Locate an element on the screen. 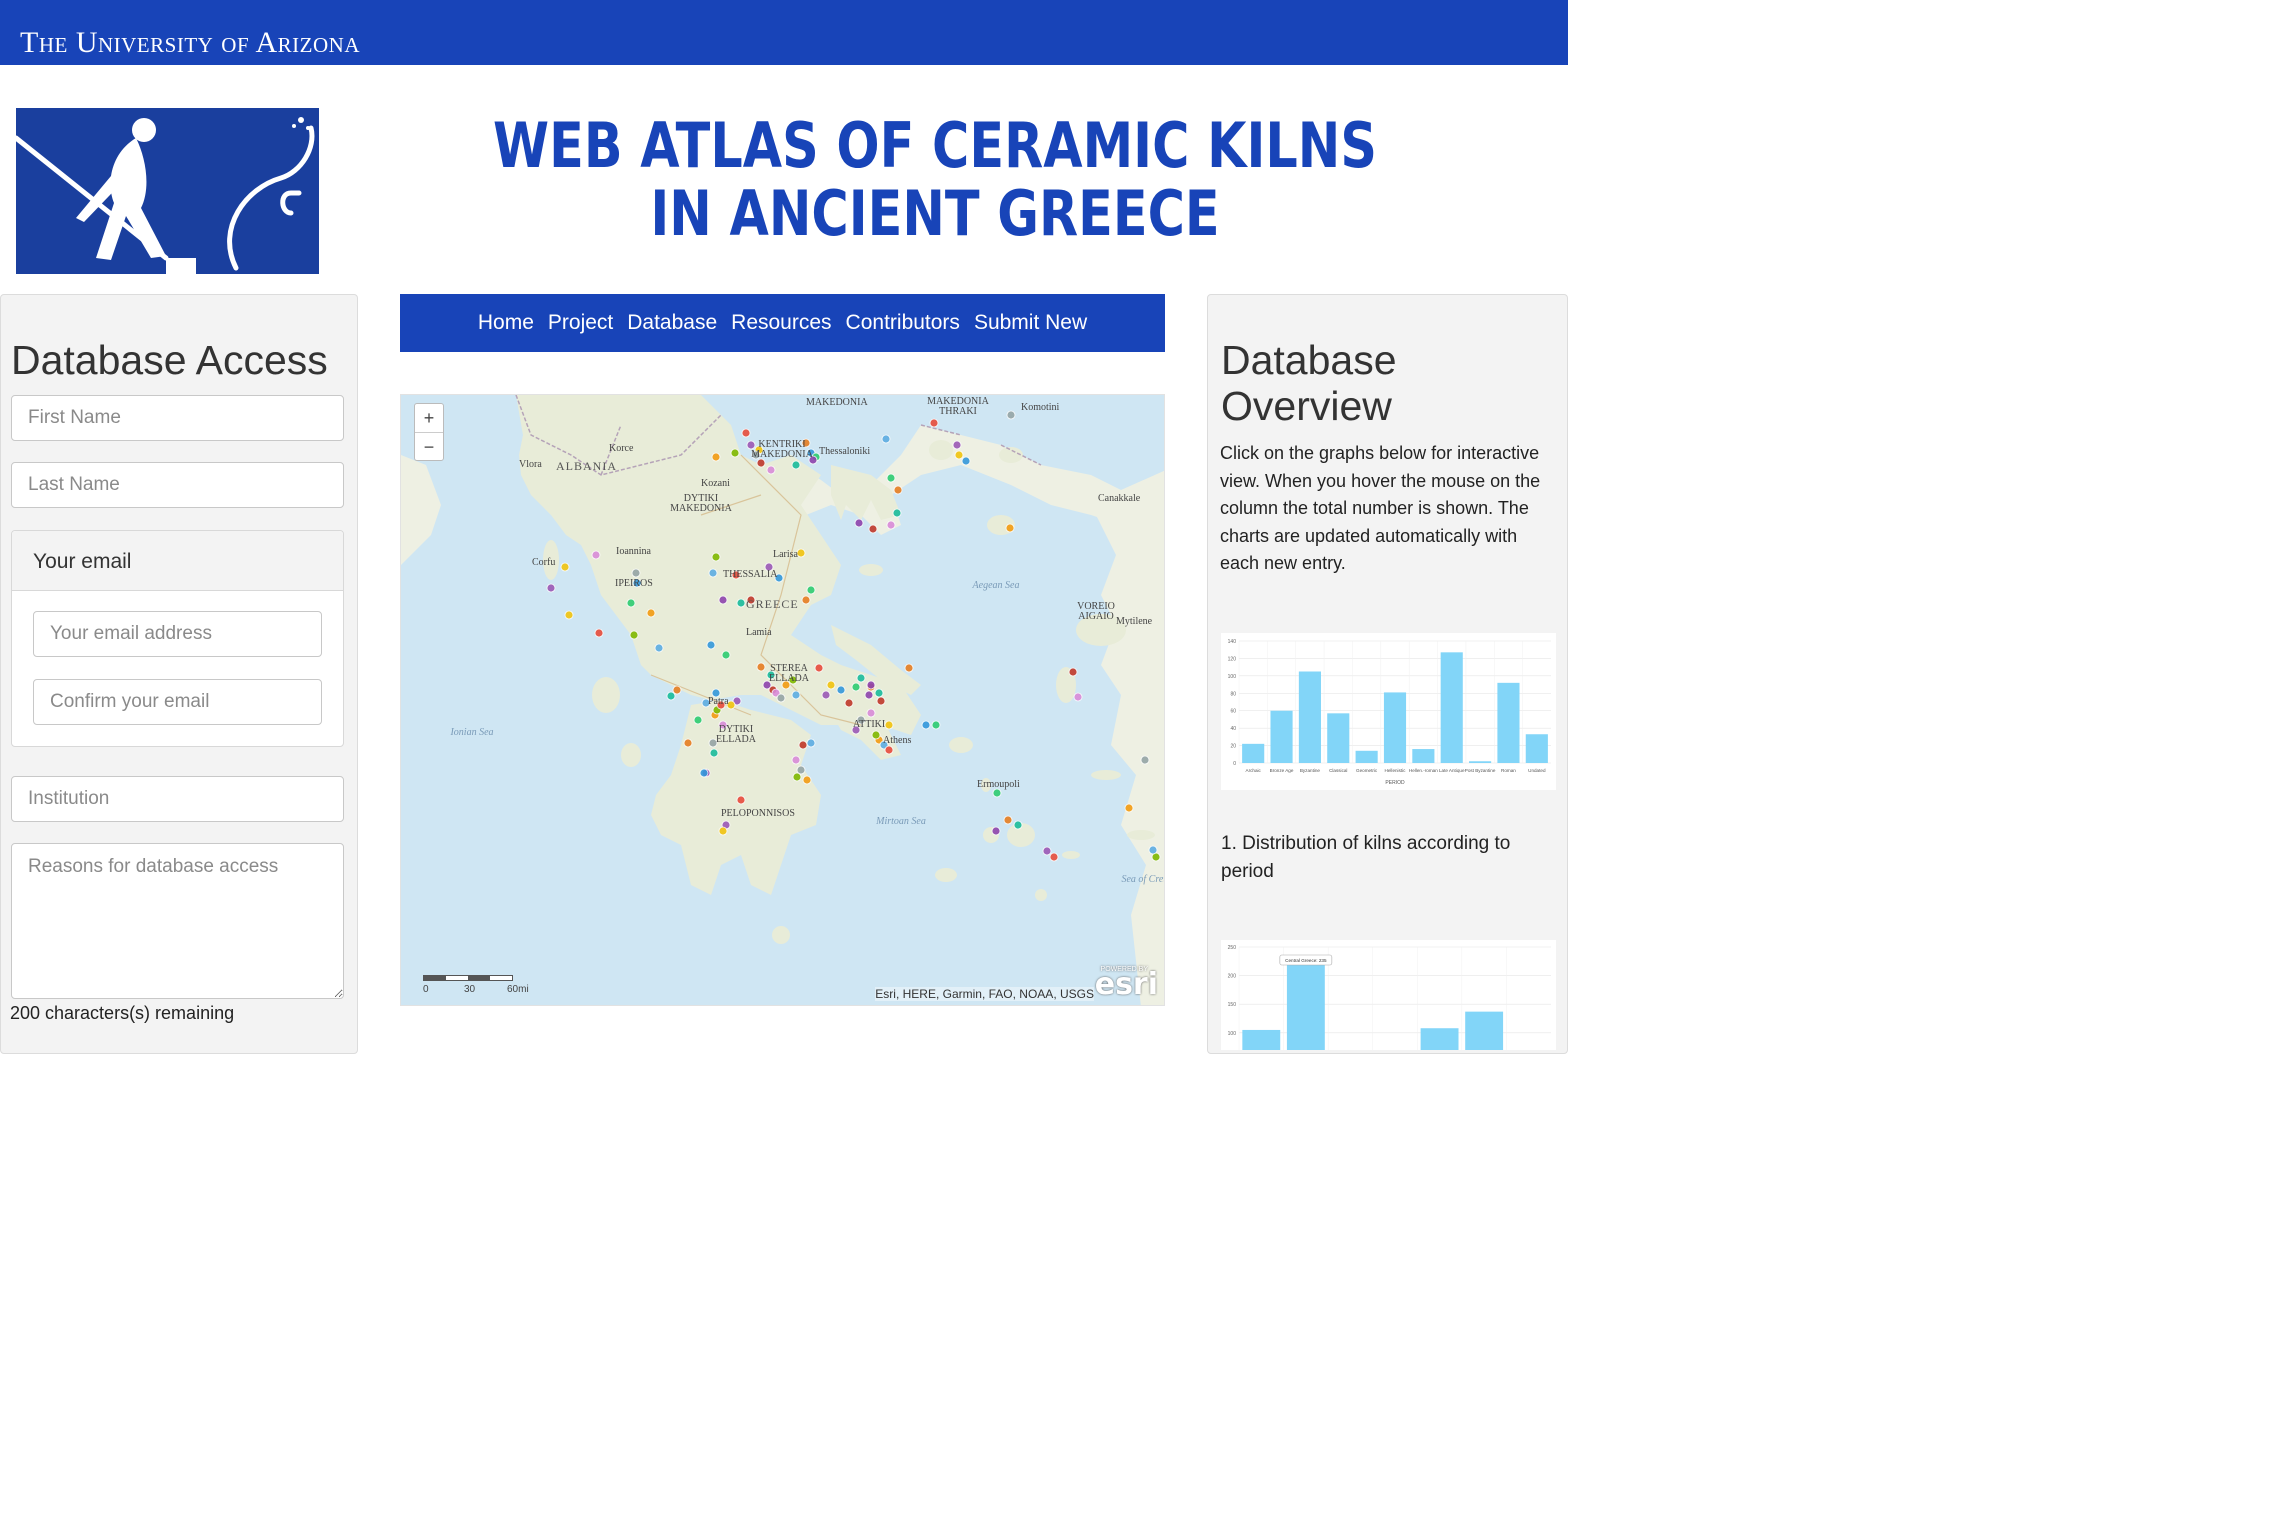 This screenshot has width=2274, height=1518. bar-roman is located at coordinates (1508, 722).